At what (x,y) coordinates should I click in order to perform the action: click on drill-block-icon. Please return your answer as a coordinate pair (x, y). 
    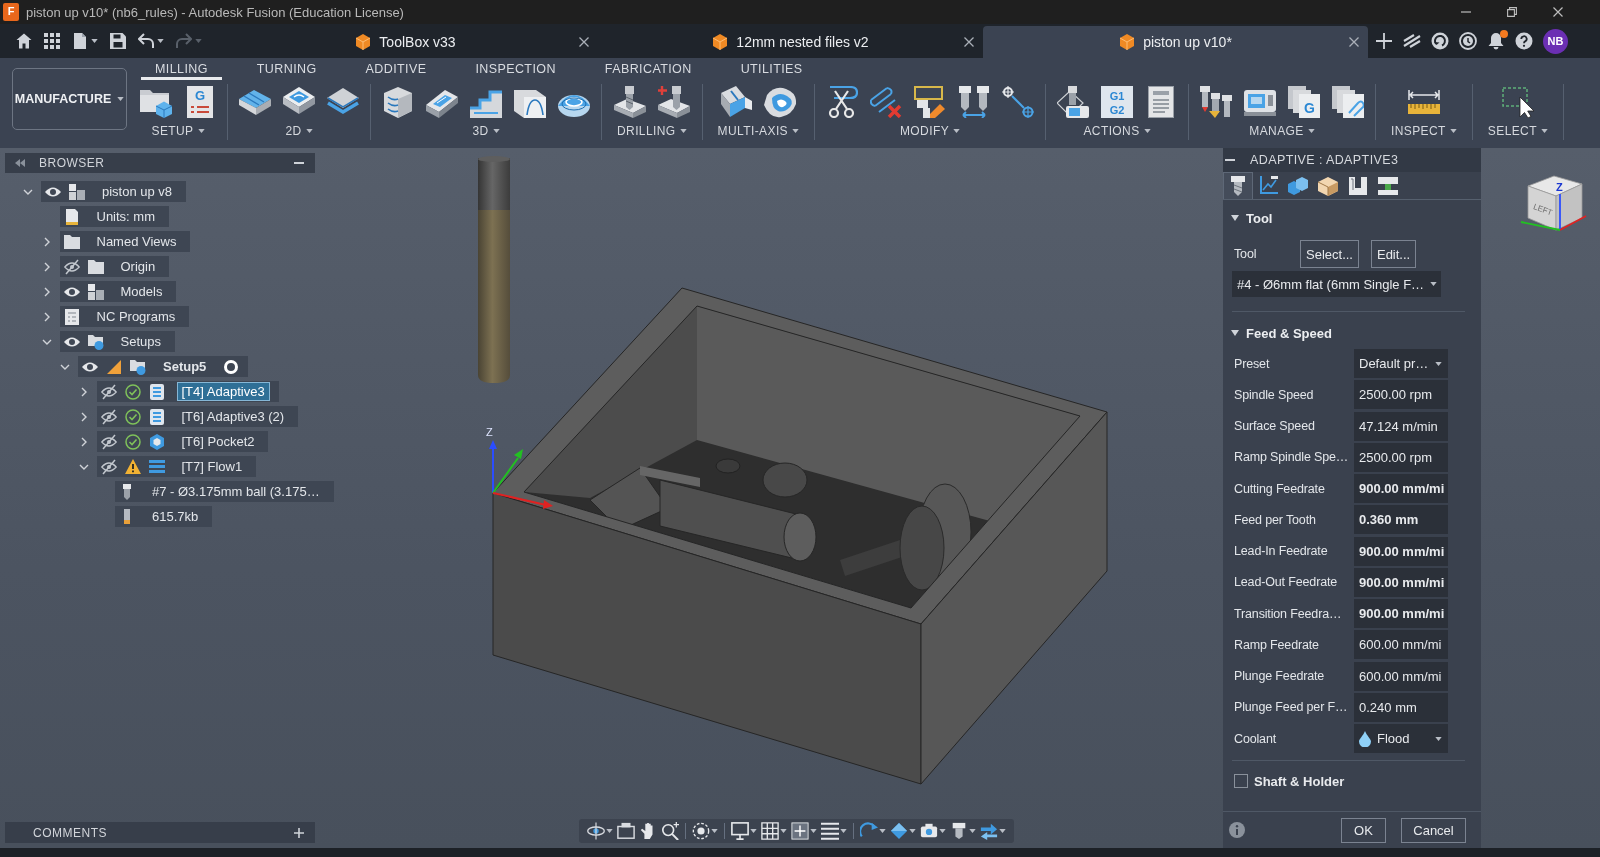
    Looking at the image, I should click on (629, 102).